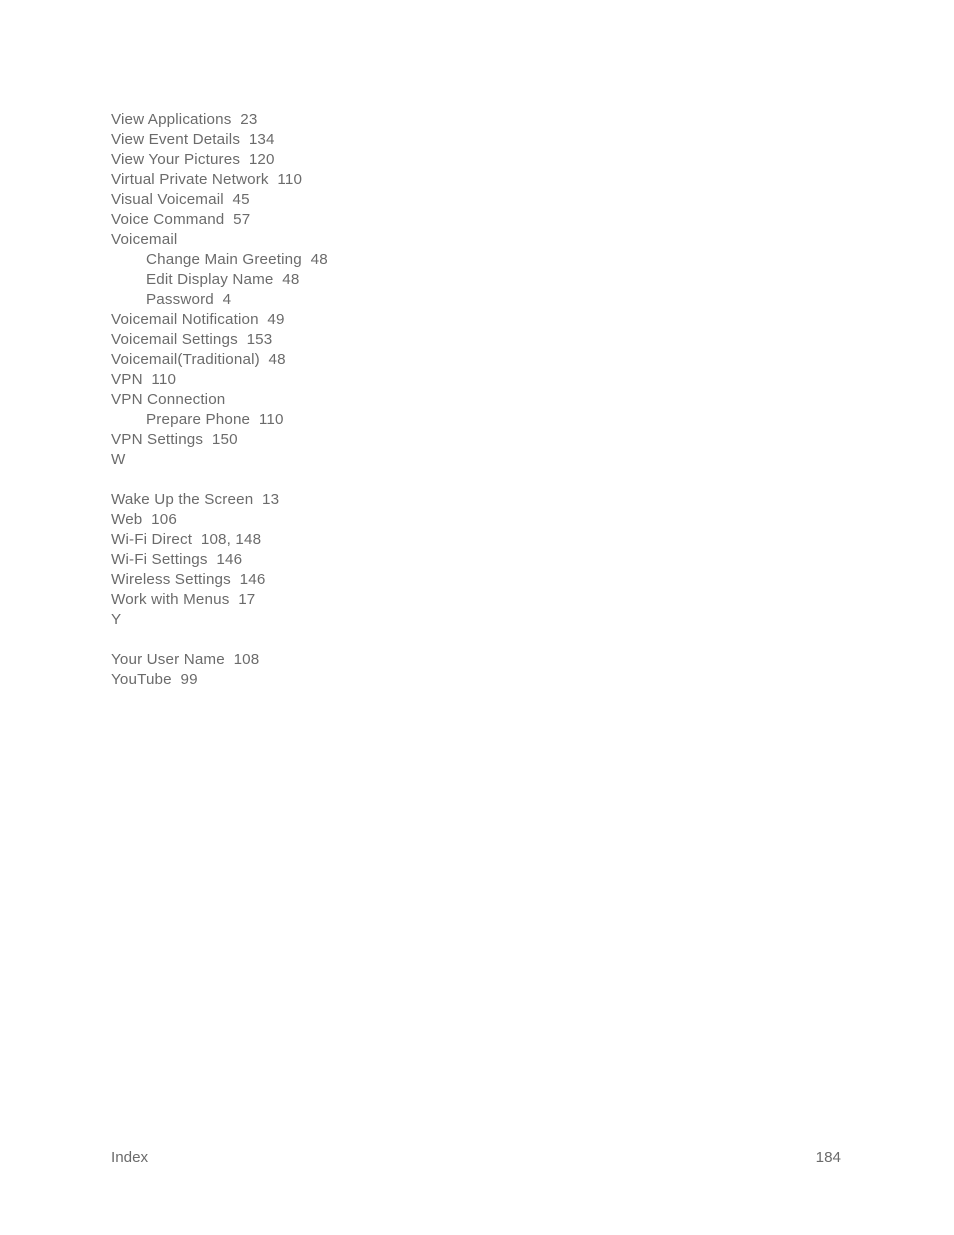 This screenshot has width=954, height=1235. I want to click on index-entry: Work with Menus 17, so click(183, 599).